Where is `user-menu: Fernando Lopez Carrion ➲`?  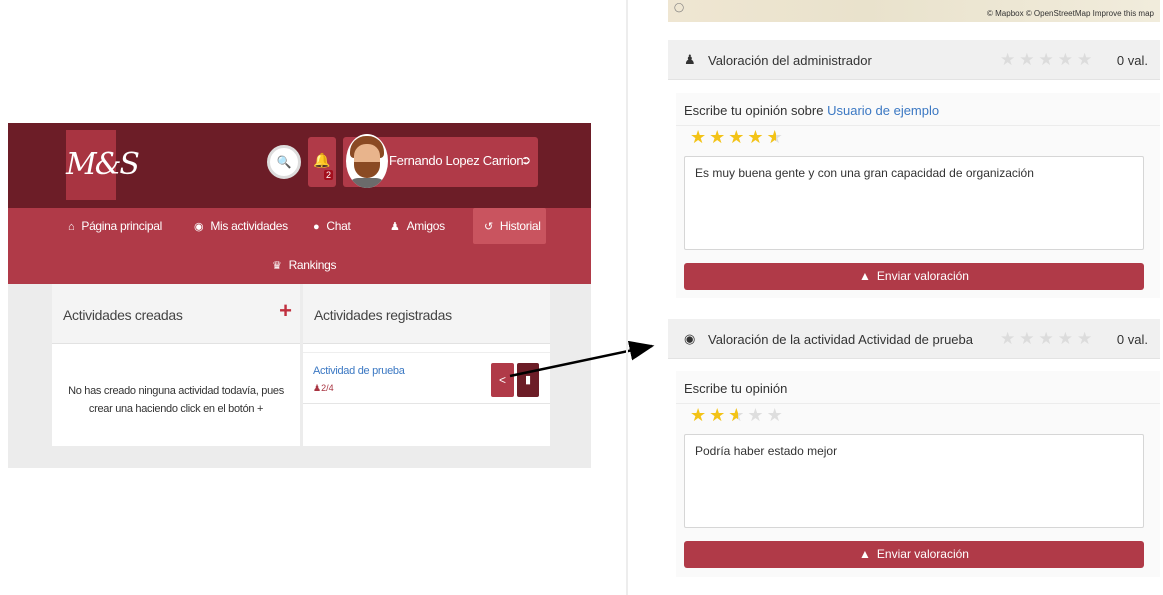
user-menu: Fernando Lopez Carrion ➲ is located at coordinates (440, 161).